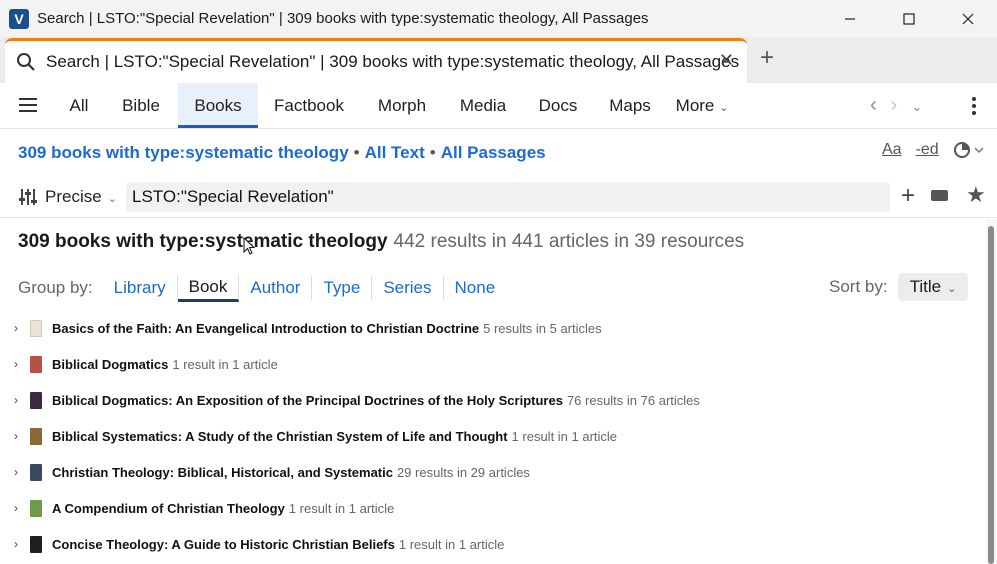  I want to click on history-controls: ‹ › ⌄, so click(896, 105).